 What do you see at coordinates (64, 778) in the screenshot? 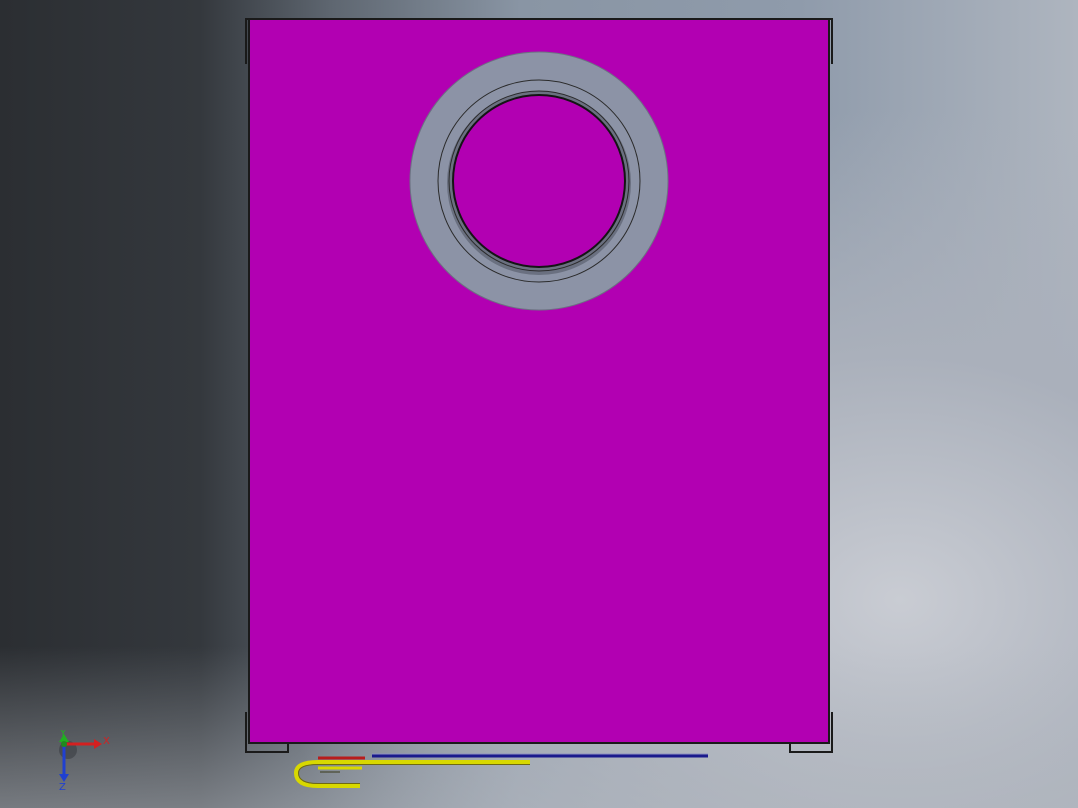
I see `z-axis-arrowhead` at bounding box center [64, 778].